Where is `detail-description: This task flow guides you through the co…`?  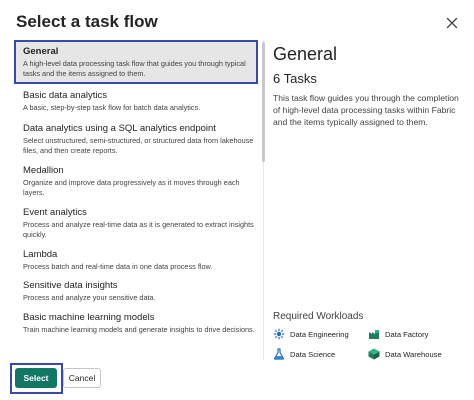
detail-description: This task flow guides you through the co… is located at coordinates (366, 110).